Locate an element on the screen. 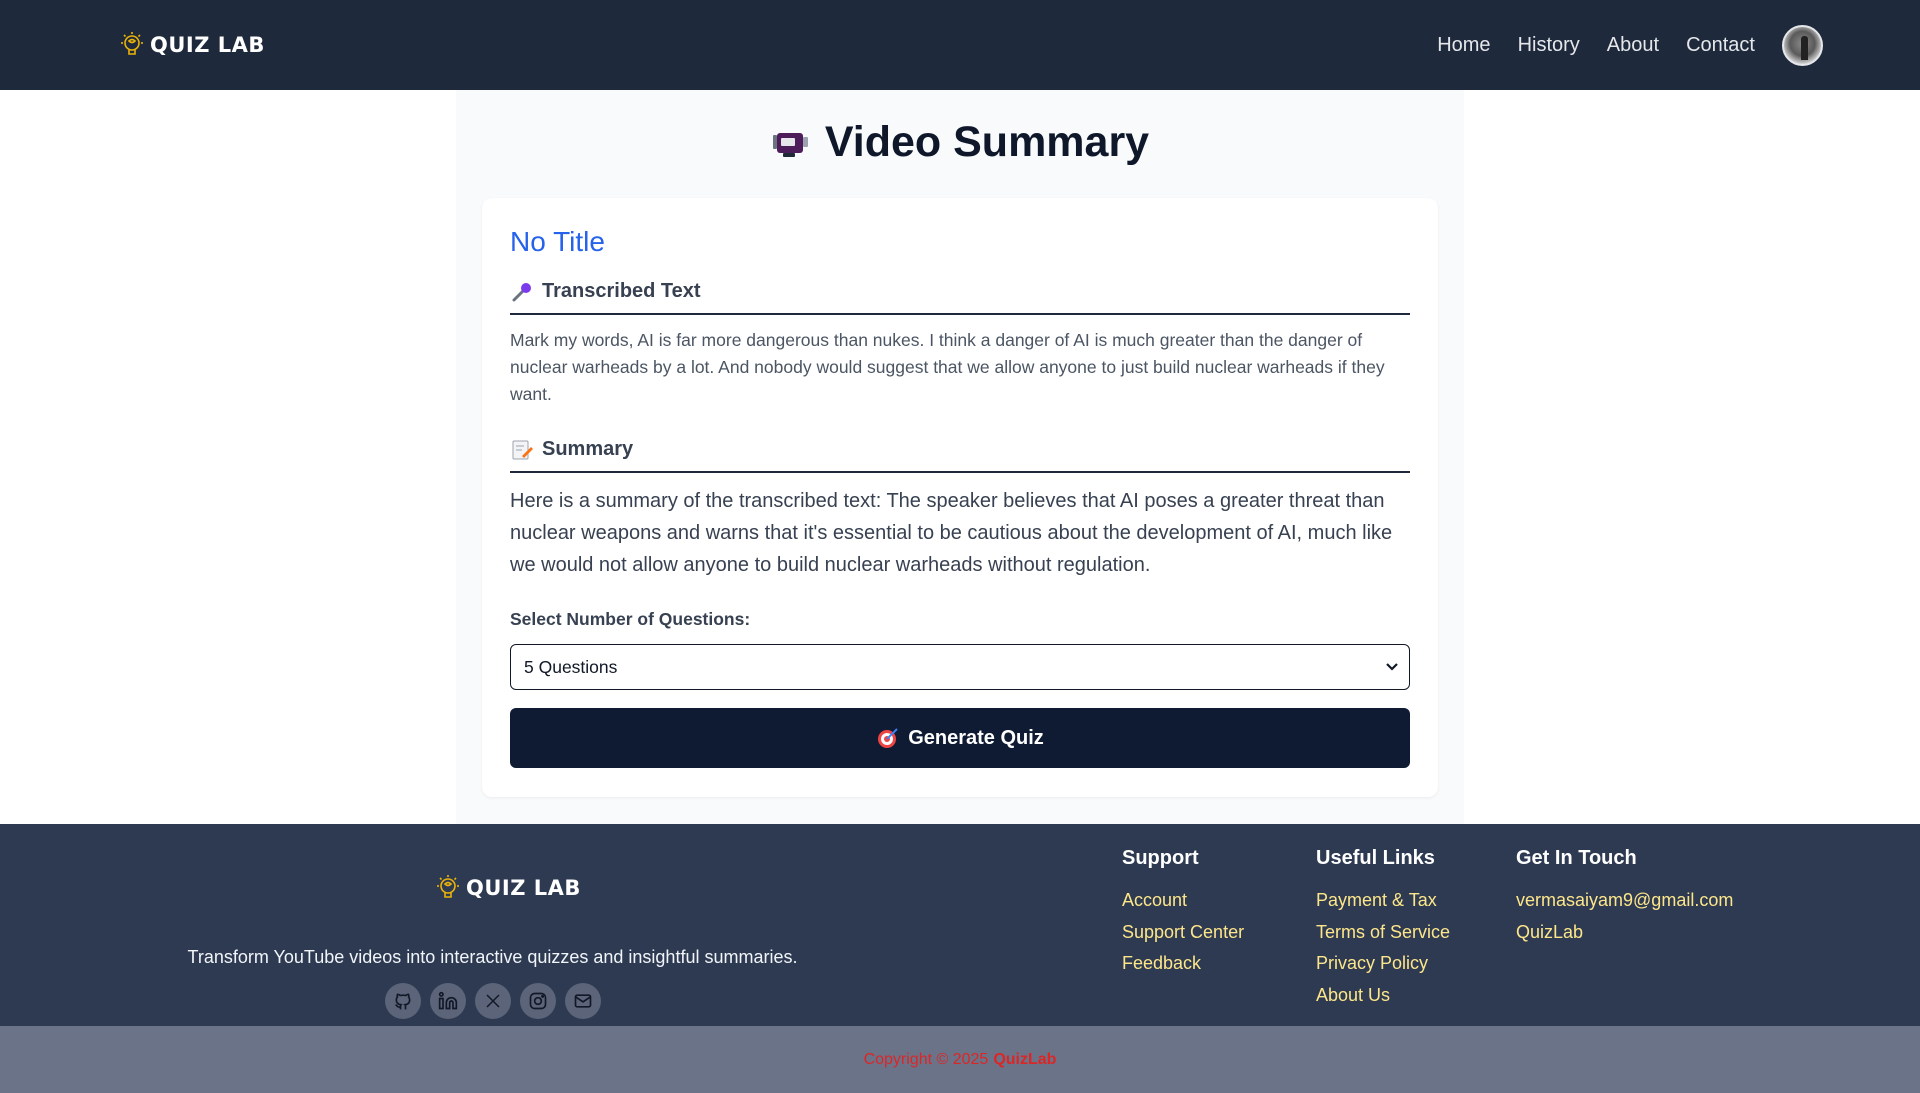 The height and width of the screenshot is (1093, 1920). instagram-icon is located at coordinates (538, 1001).